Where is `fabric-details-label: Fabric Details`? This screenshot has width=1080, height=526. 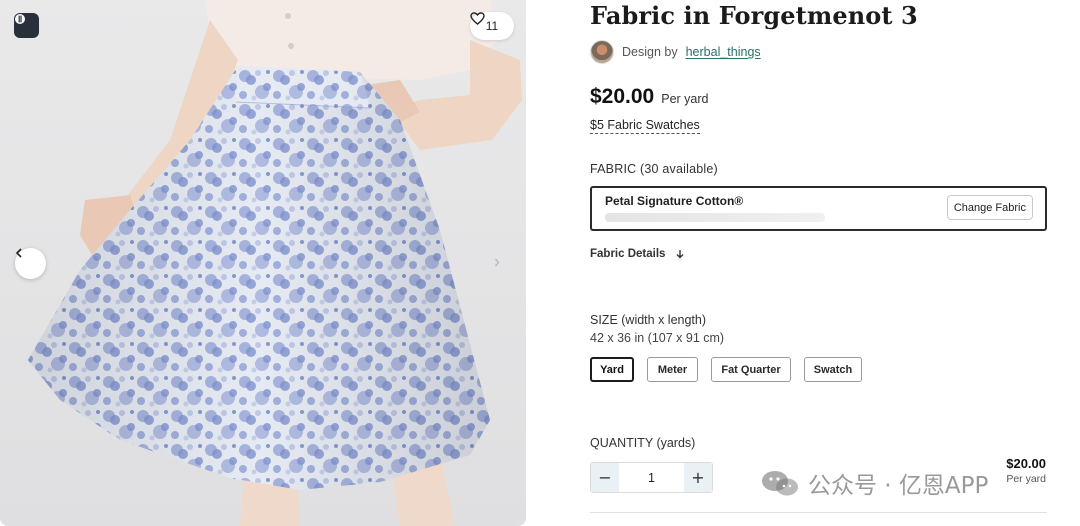
fabric-details-label: Fabric Details is located at coordinates (628, 254).